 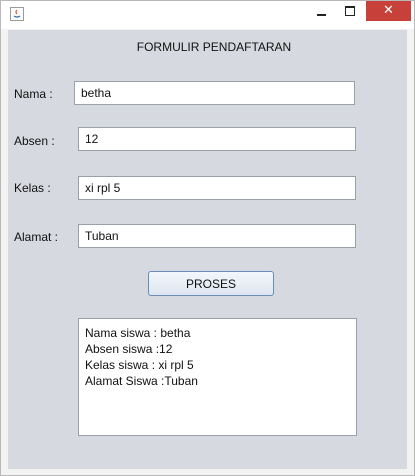 What do you see at coordinates (32, 188) in the screenshot?
I see `kelas-label: Kelas :` at bounding box center [32, 188].